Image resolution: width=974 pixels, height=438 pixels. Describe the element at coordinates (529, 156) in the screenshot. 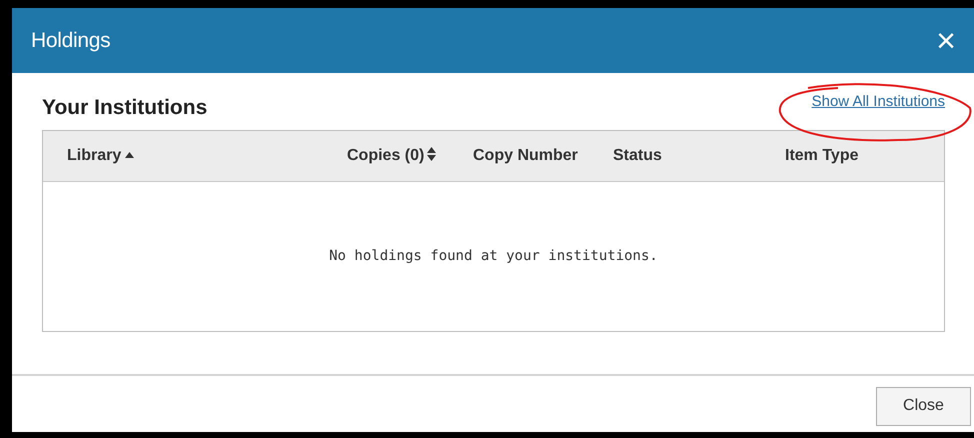

I see `column-header: Copy Number` at that location.